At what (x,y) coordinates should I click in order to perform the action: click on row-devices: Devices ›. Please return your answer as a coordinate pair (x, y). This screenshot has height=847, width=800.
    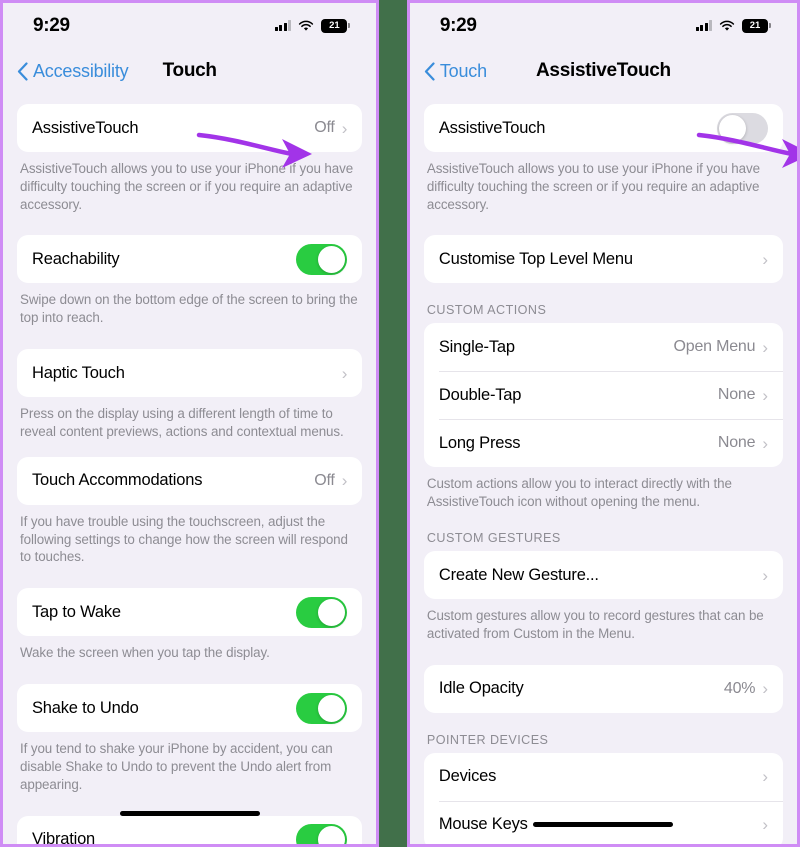
    Looking at the image, I should click on (603, 777).